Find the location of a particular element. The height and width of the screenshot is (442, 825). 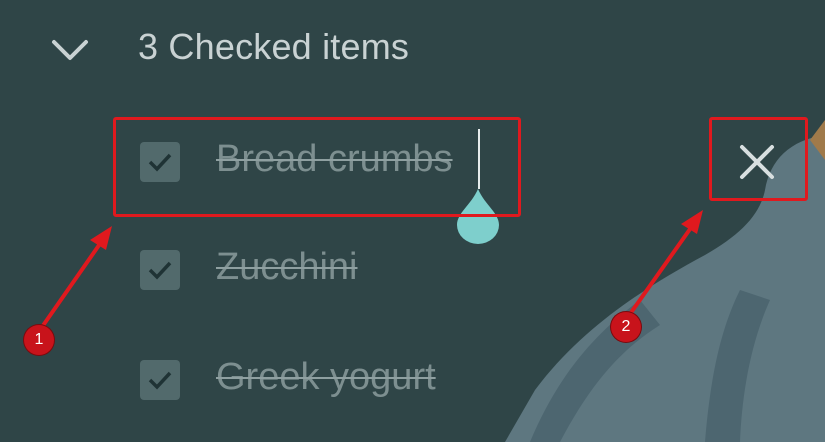

annotation-badge-2: 2 is located at coordinates (626, 327).